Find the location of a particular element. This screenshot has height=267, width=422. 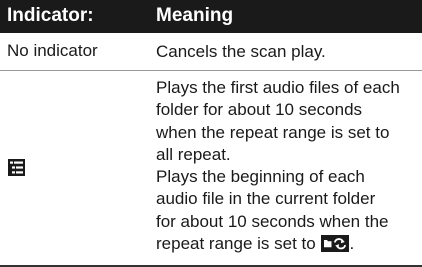

header-indicator: Indicator: is located at coordinates (50, 15).